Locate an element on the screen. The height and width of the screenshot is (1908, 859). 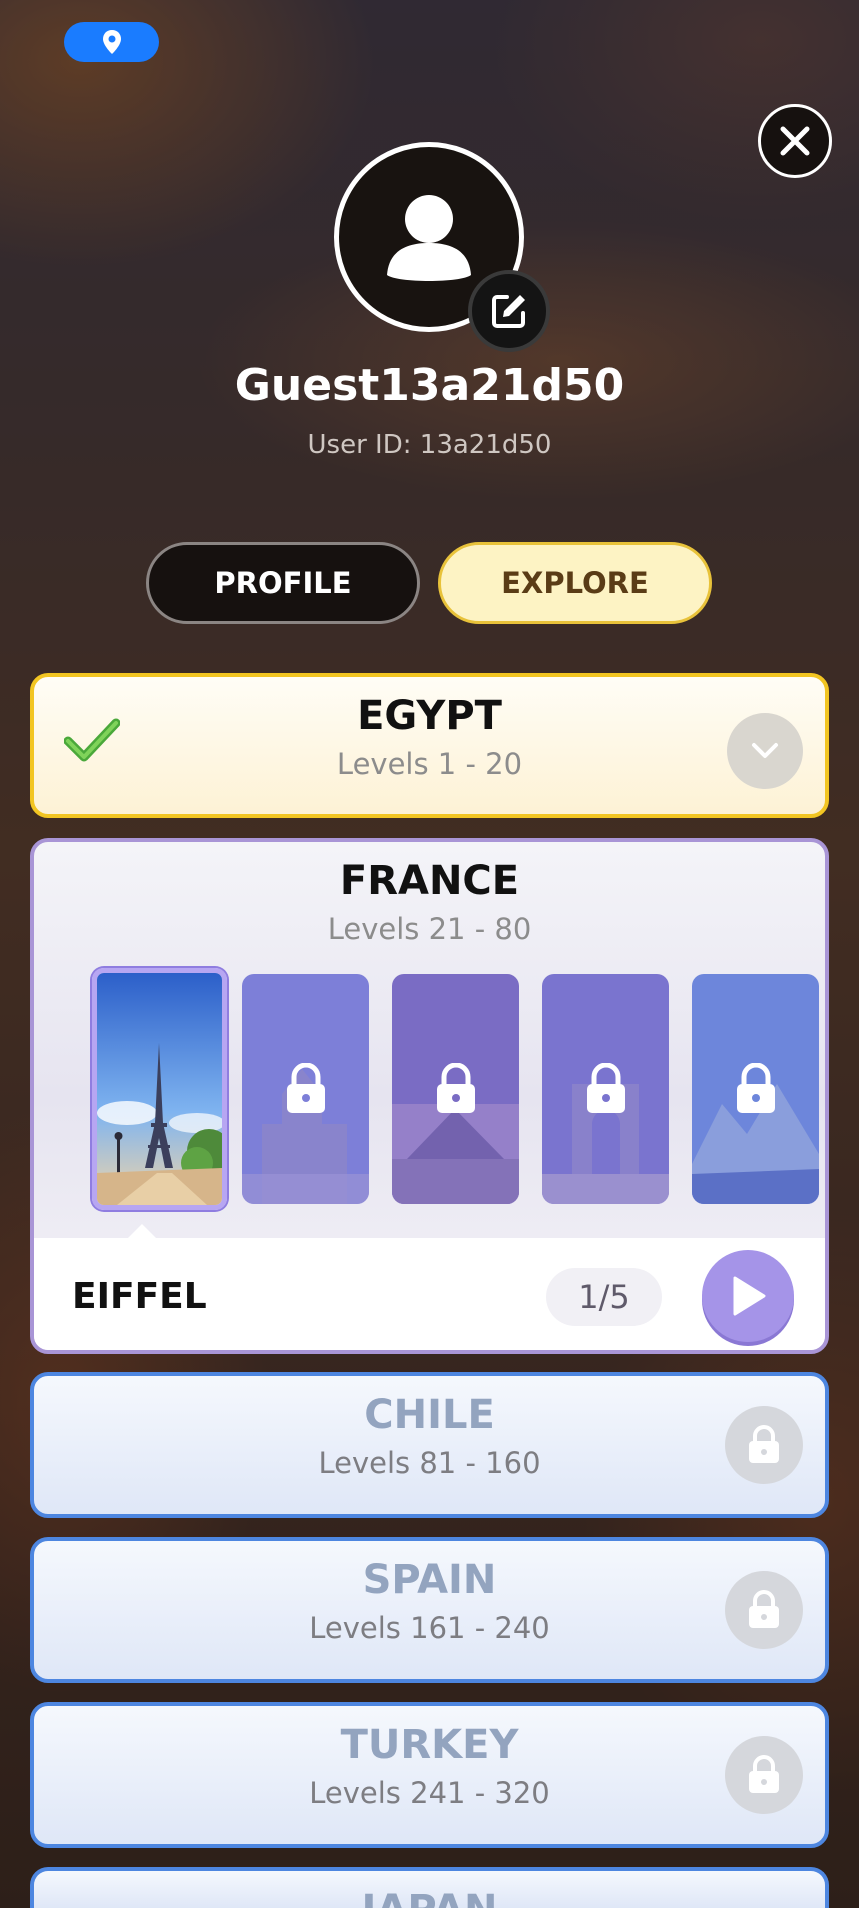
username: Guest13a21d50 is located at coordinates (429, 385).